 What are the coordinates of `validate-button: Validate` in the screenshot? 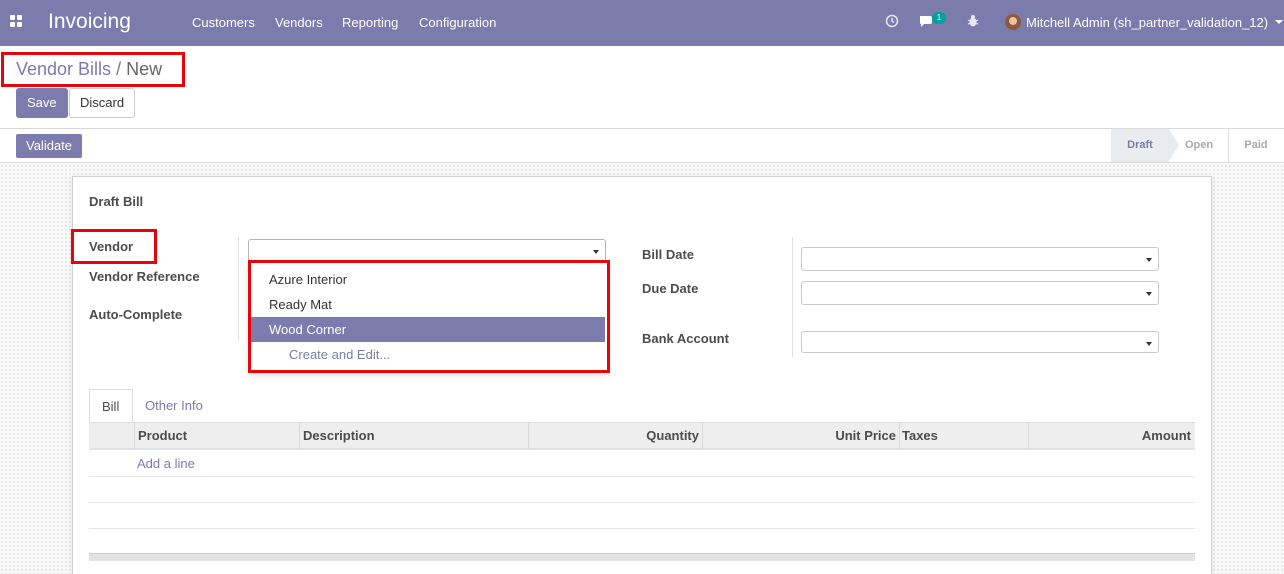 It's located at (49, 146).